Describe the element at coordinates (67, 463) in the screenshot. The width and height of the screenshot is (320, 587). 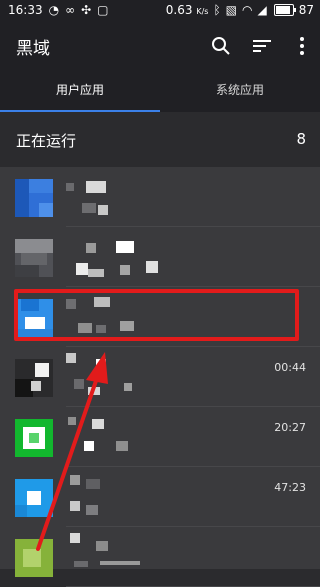
I see `arrow-shaft` at that location.